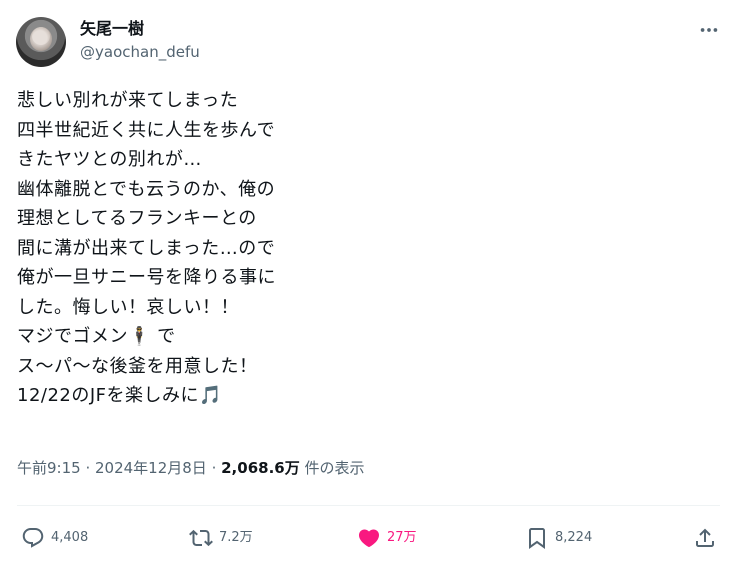 The width and height of the screenshot is (737, 576). I want to click on post-line: 幽体離脱とでも云うのか、俺の, so click(146, 189).